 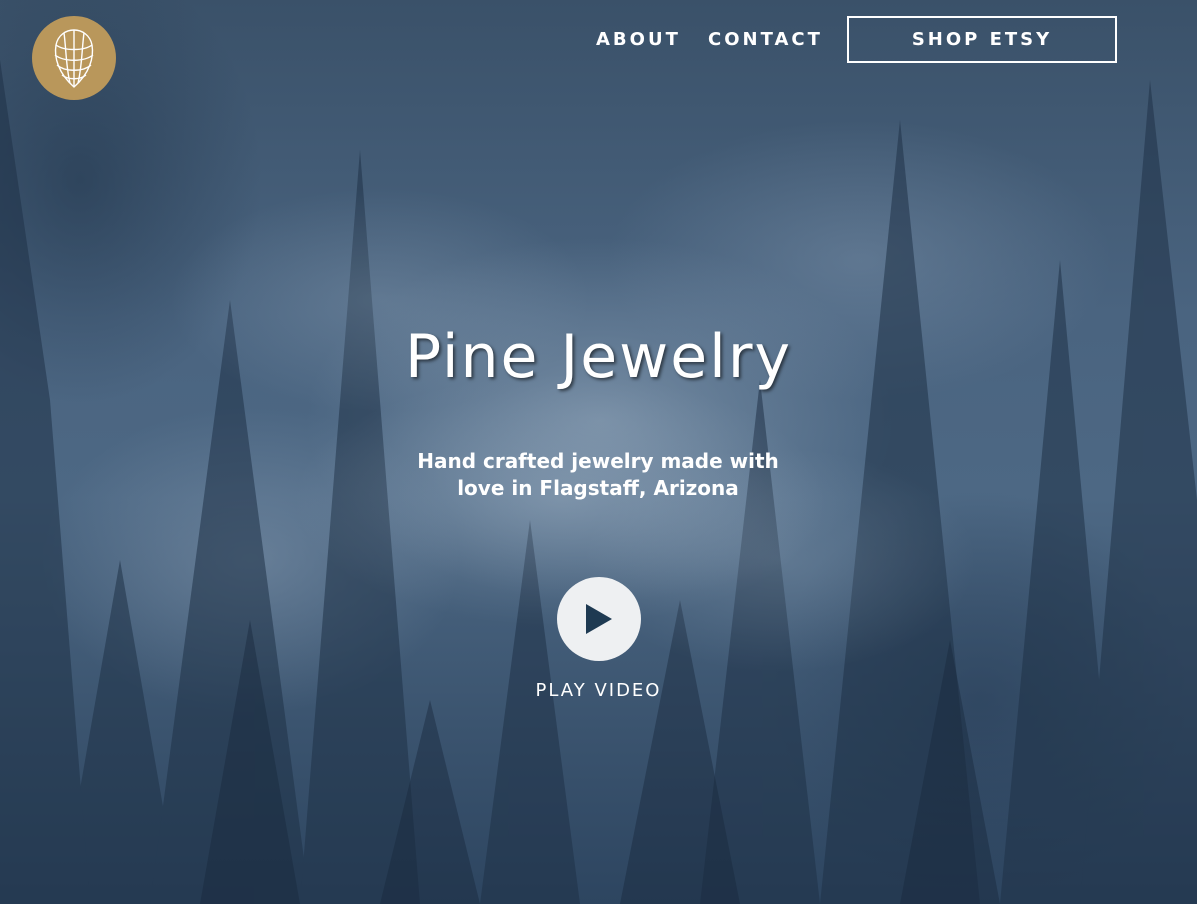 I want to click on nav-about-wrapper: ABOUT, so click(x=638, y=39).